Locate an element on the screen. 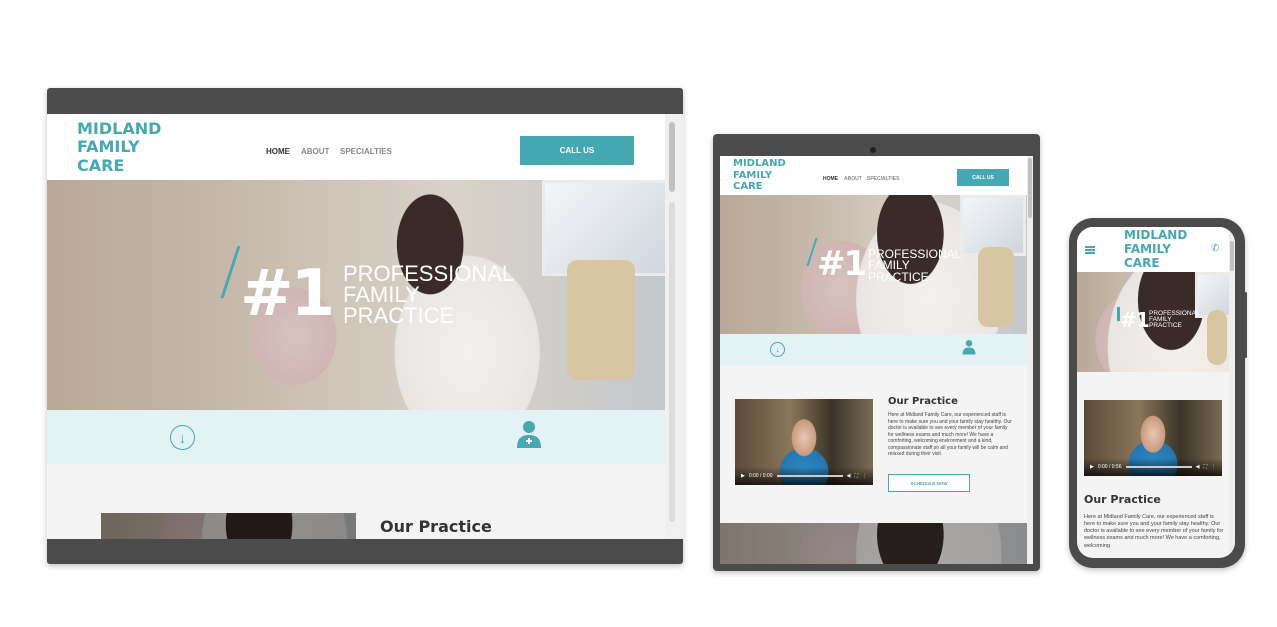  hero-number: #1 is located at coordinates (287, 294).